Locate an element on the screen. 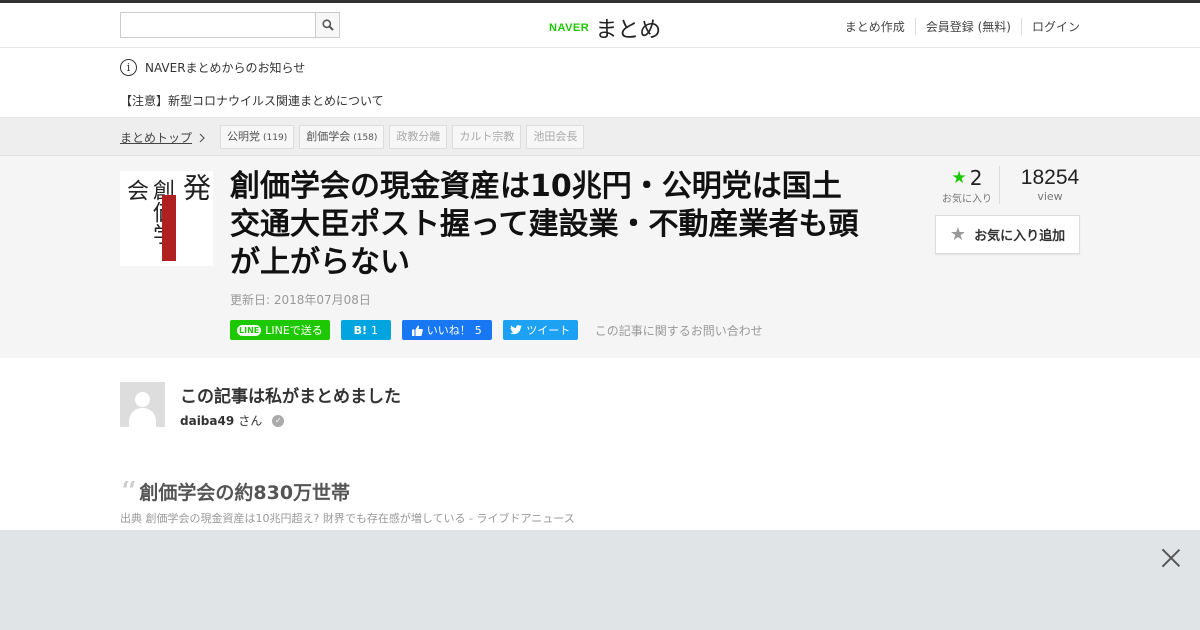 Image resolution: width=1200 pixels, height=630 pixels. tag-label: カルト宗教 is located at coordinates (487, 136).